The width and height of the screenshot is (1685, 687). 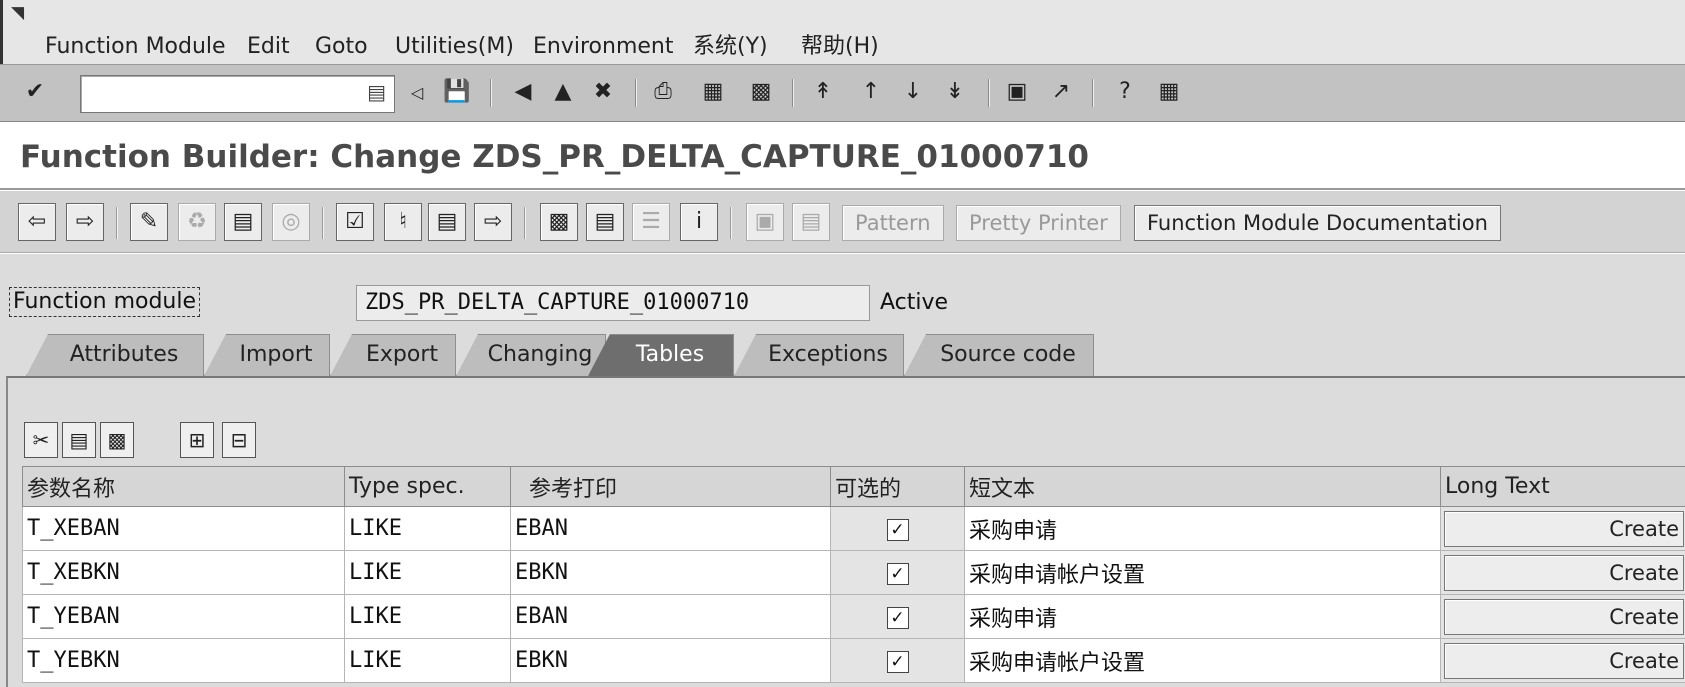 What do you see at coordinates (221, 93) in the screenshot?
I see `command-input` at bounding box center [221, 93].